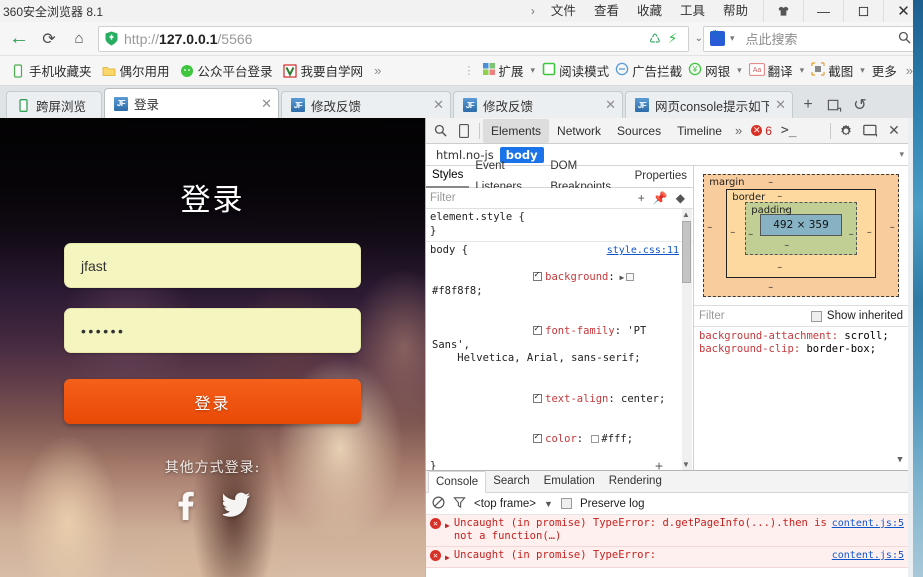  Describe the element at coordinates (739, 70) in the screenshot. I see `bank-caret-icon: ▾` at that location.